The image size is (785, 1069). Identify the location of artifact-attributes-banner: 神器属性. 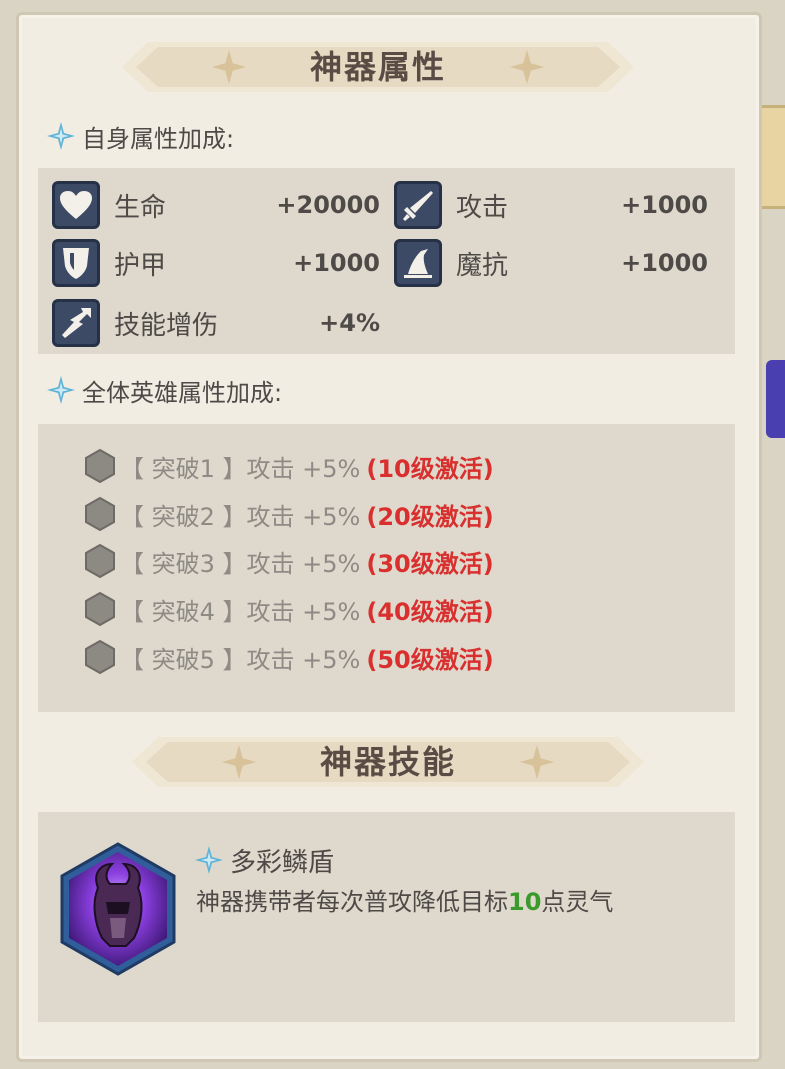
(378, 67).